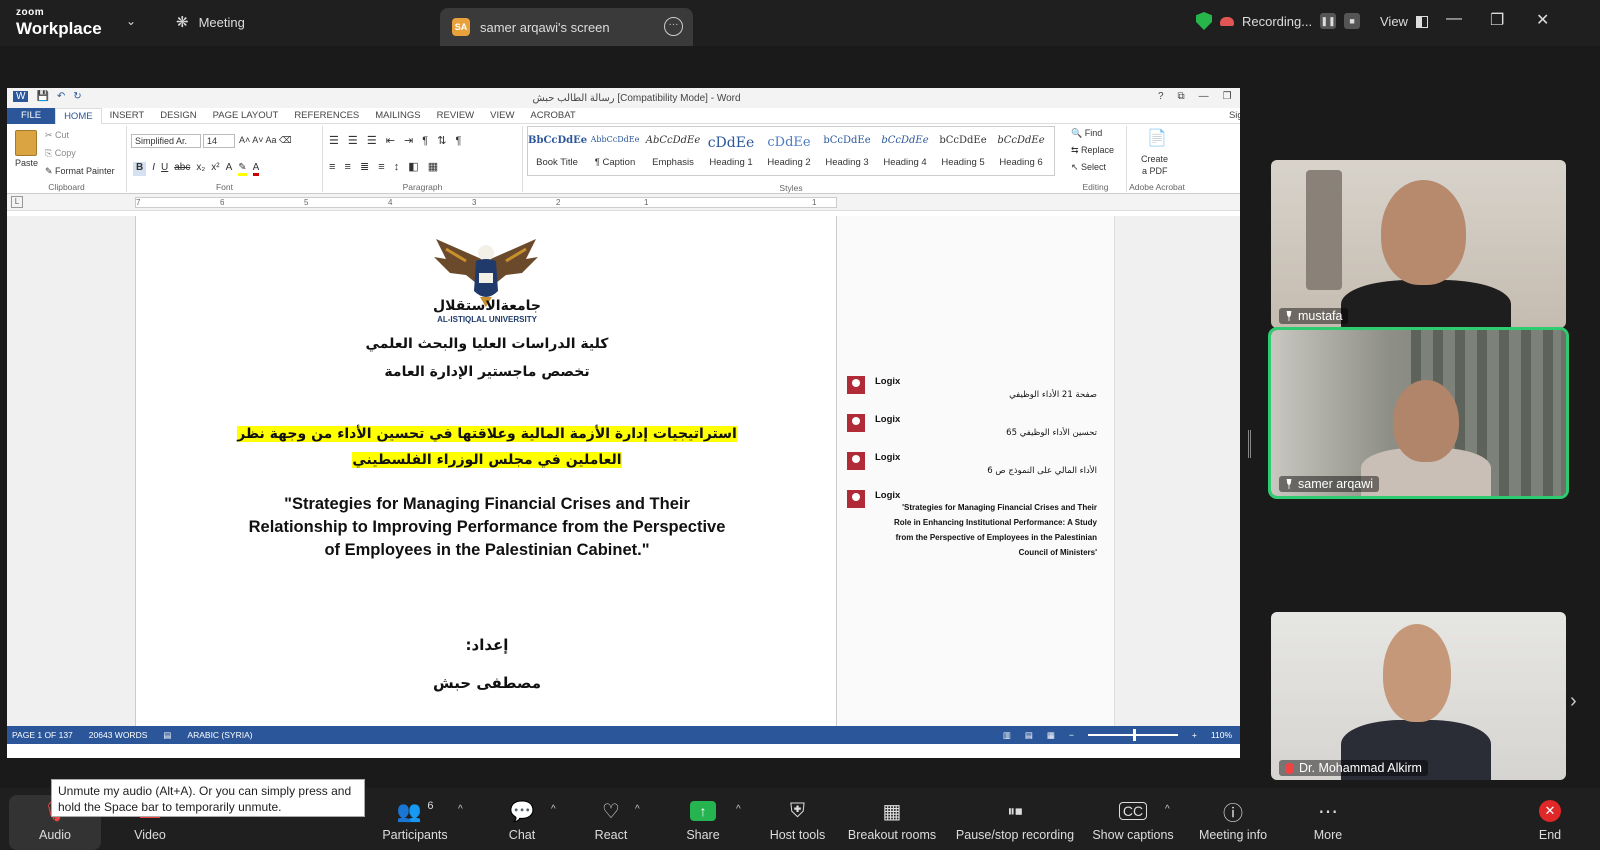 The image size is (1600, 850). I want to click on react-button: ♡ React, so click(611, 820).